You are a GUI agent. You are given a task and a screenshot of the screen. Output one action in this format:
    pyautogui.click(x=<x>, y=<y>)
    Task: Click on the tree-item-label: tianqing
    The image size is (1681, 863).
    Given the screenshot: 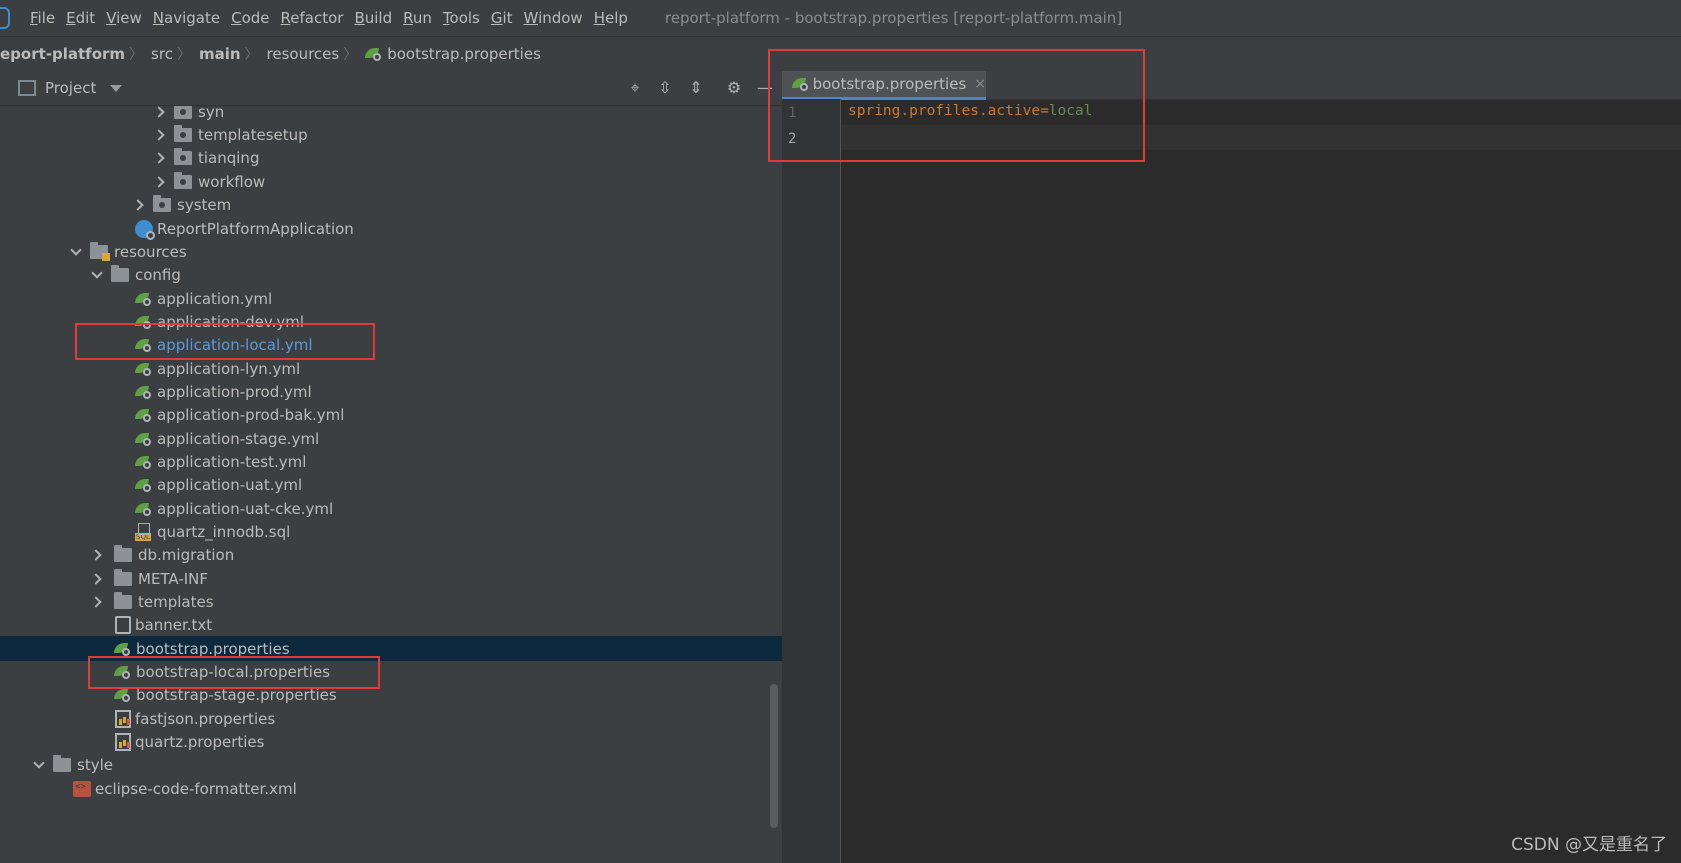 What is the action you would take?
    pyautogui.click(x=229, y=157)
    